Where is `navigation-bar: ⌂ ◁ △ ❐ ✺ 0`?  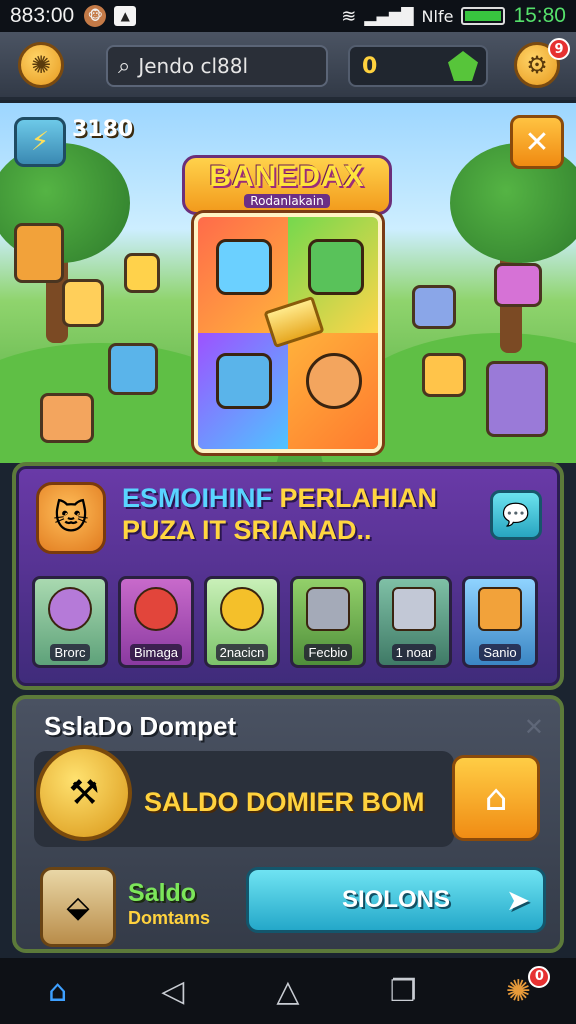
navigation-bar: ⌂ ◁ △ ❐ ✺ 0 is located at coordinates (288, 991).